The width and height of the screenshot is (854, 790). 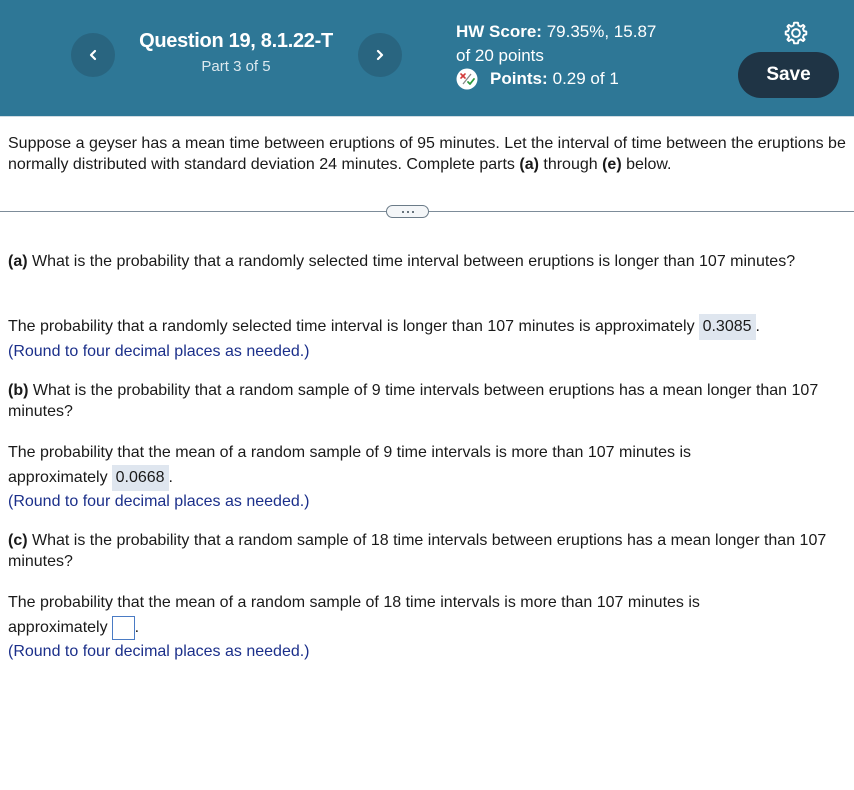 What do you see at coordinates (123, 627) in the screenshot?
I see `answer-input` at bounding box center [123, 627].